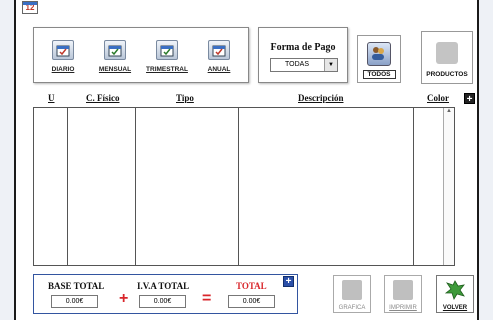  What do you see at coordinates (455, 290) in the screenshot?
I see `volver-icon` at bounding box center [455, 290].